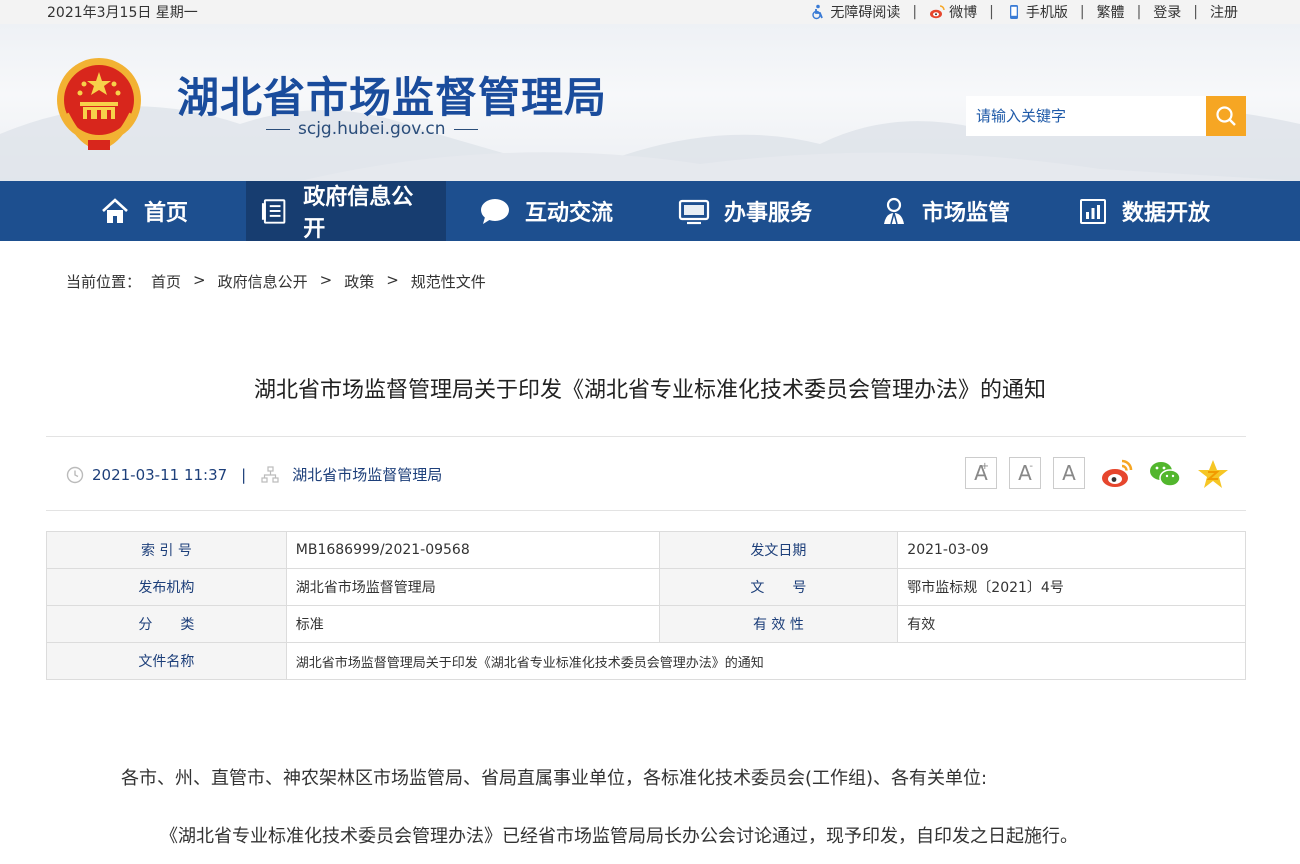  What do you see at coordinates (472, 550) in the screenshot?
I see `info-value: MB1686999/2021-09568` at bounding box center [472, 550].